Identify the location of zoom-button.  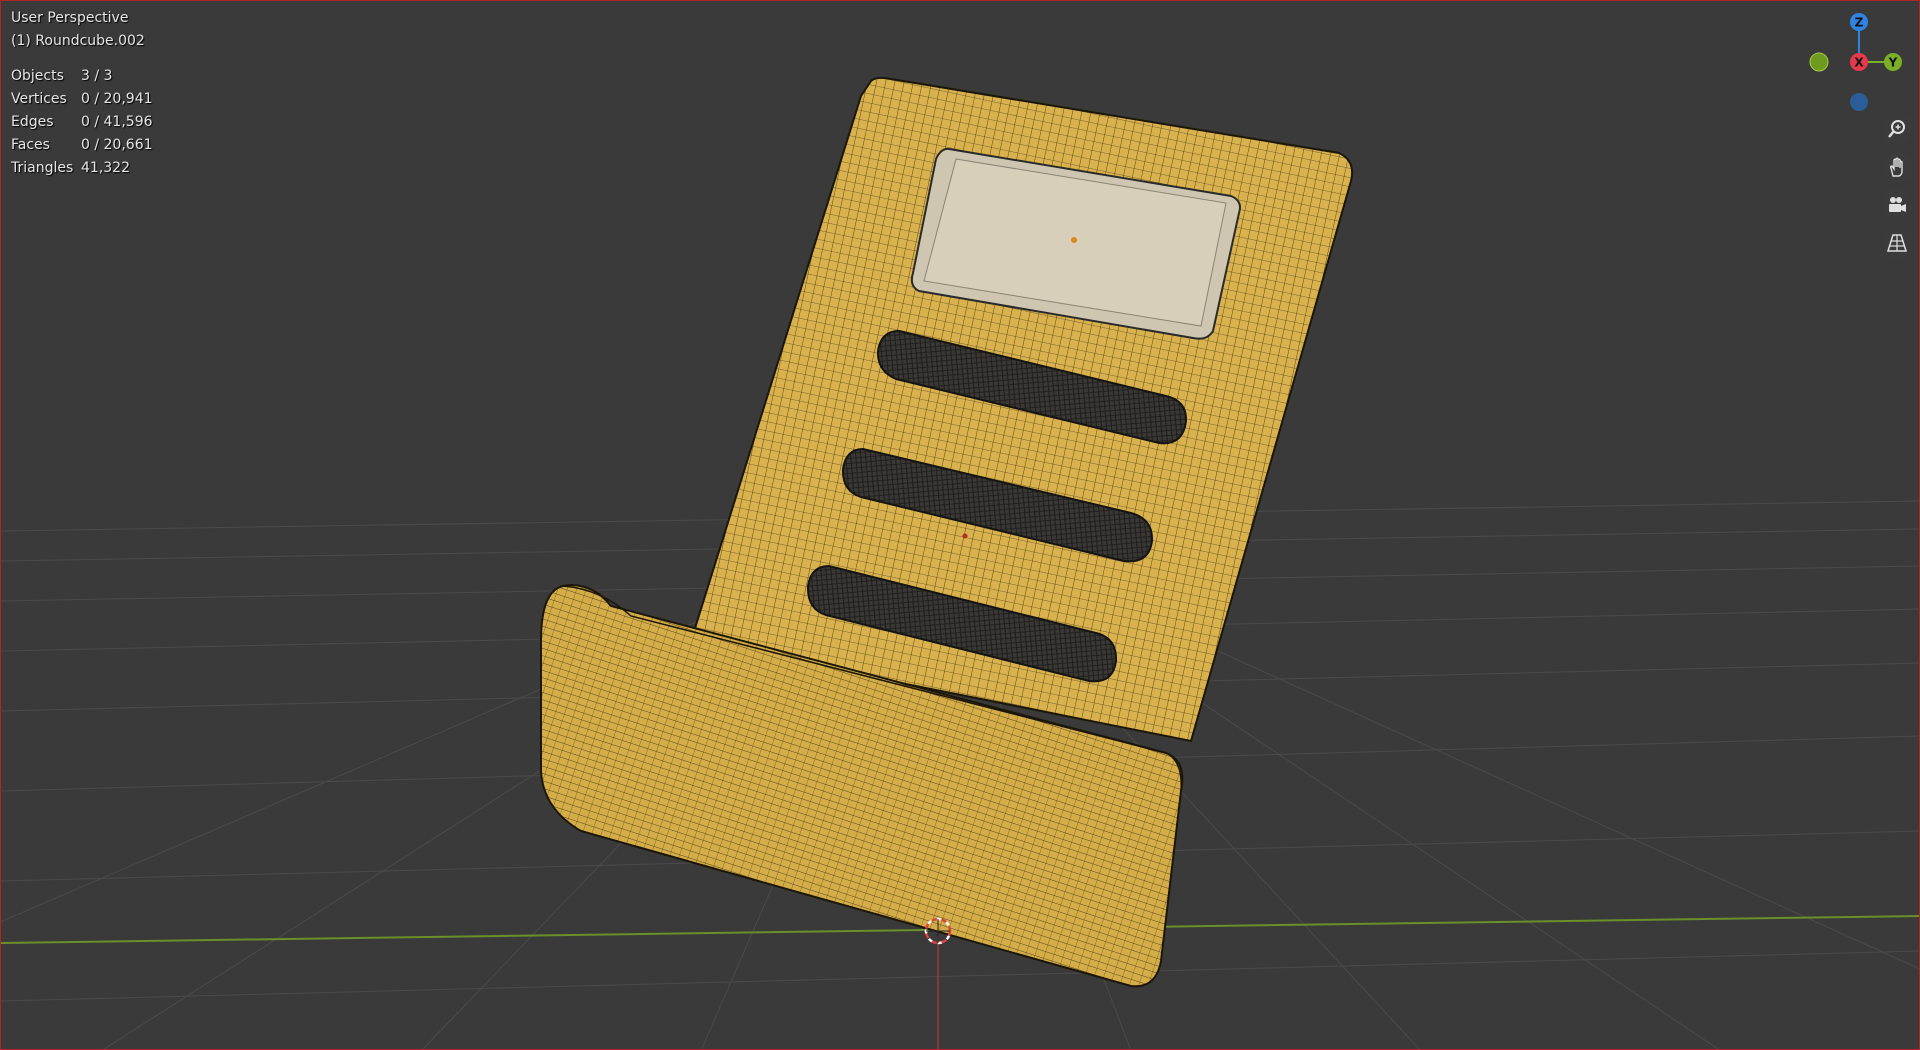
(1897, 129).